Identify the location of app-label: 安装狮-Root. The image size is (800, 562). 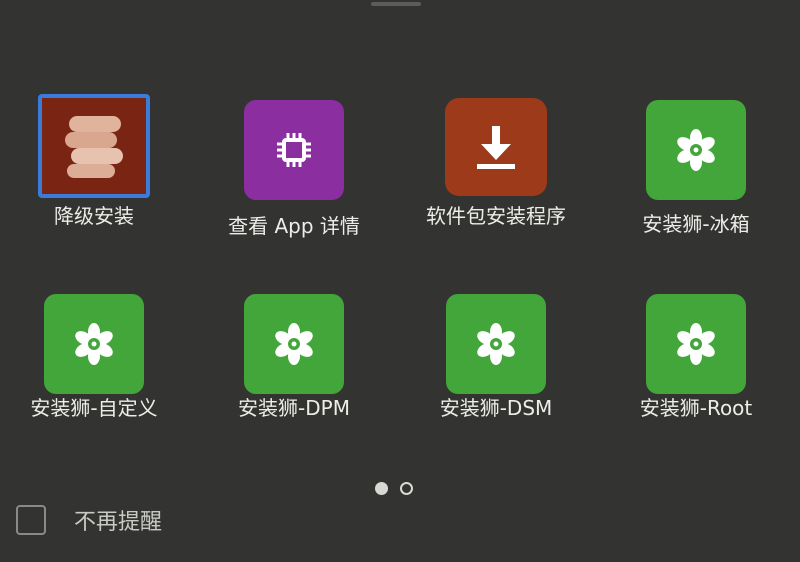
(696, 408).